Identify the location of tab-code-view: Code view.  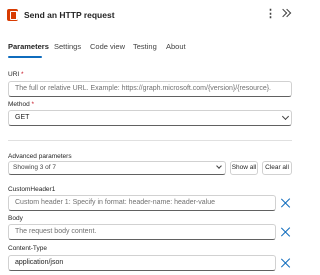
(107, 46).